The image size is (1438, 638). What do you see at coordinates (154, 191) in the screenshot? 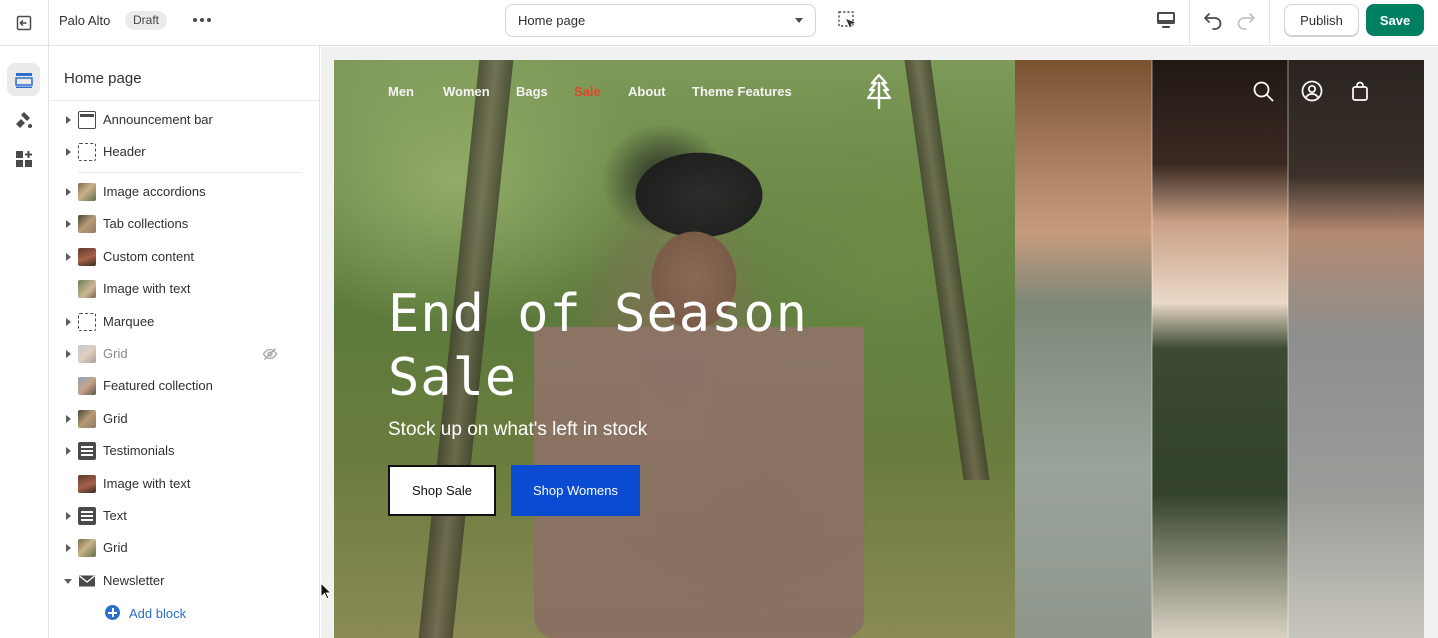
I see `section-label: Image accordions` at bounding box center [154, 191].